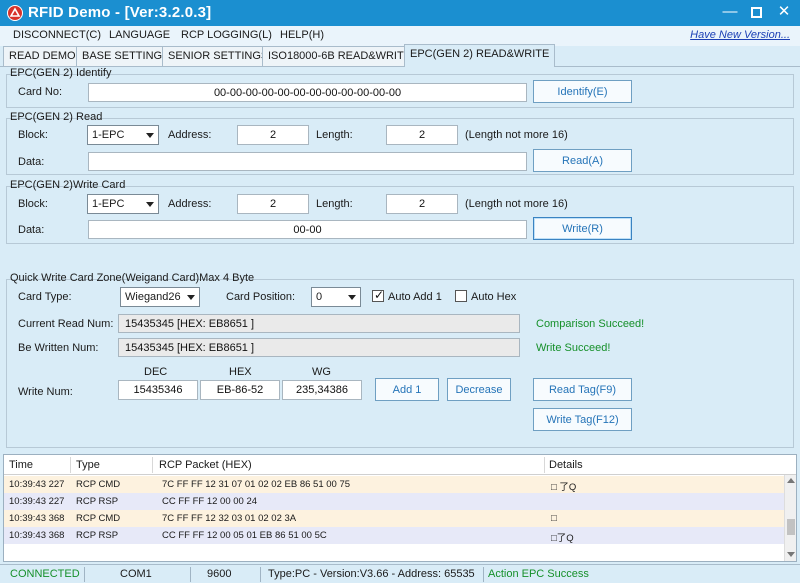  I want to click on write-status: Write Succeed!, so click(573, 348).